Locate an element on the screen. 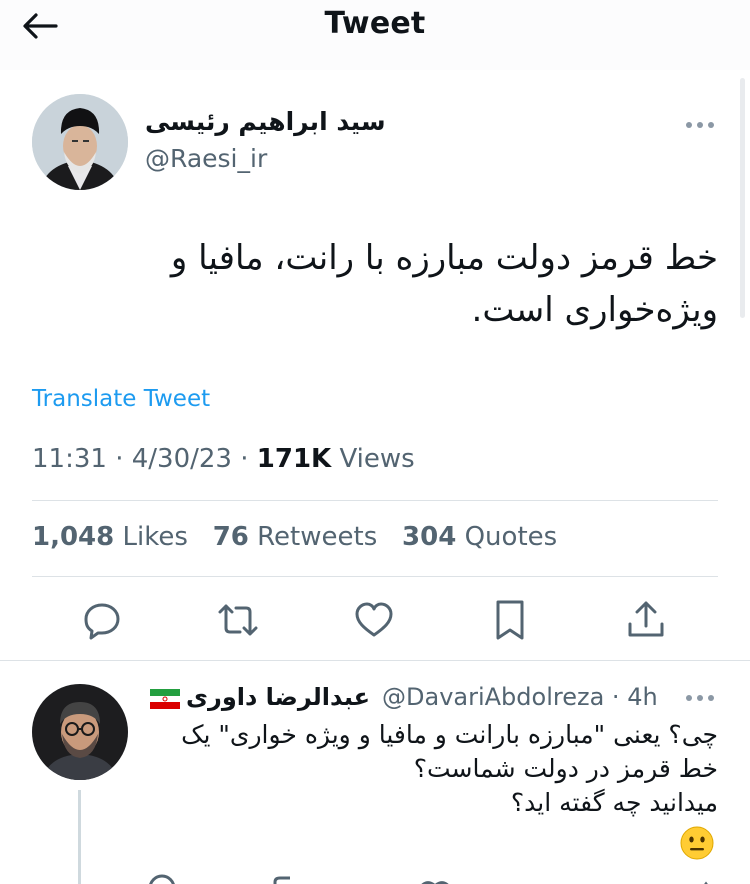 The height and width of the screenshot is (884, 750). tweet-stats: 1,048 Likes 76 Retweets 304 Quotes is located at coordinates (294, 537).